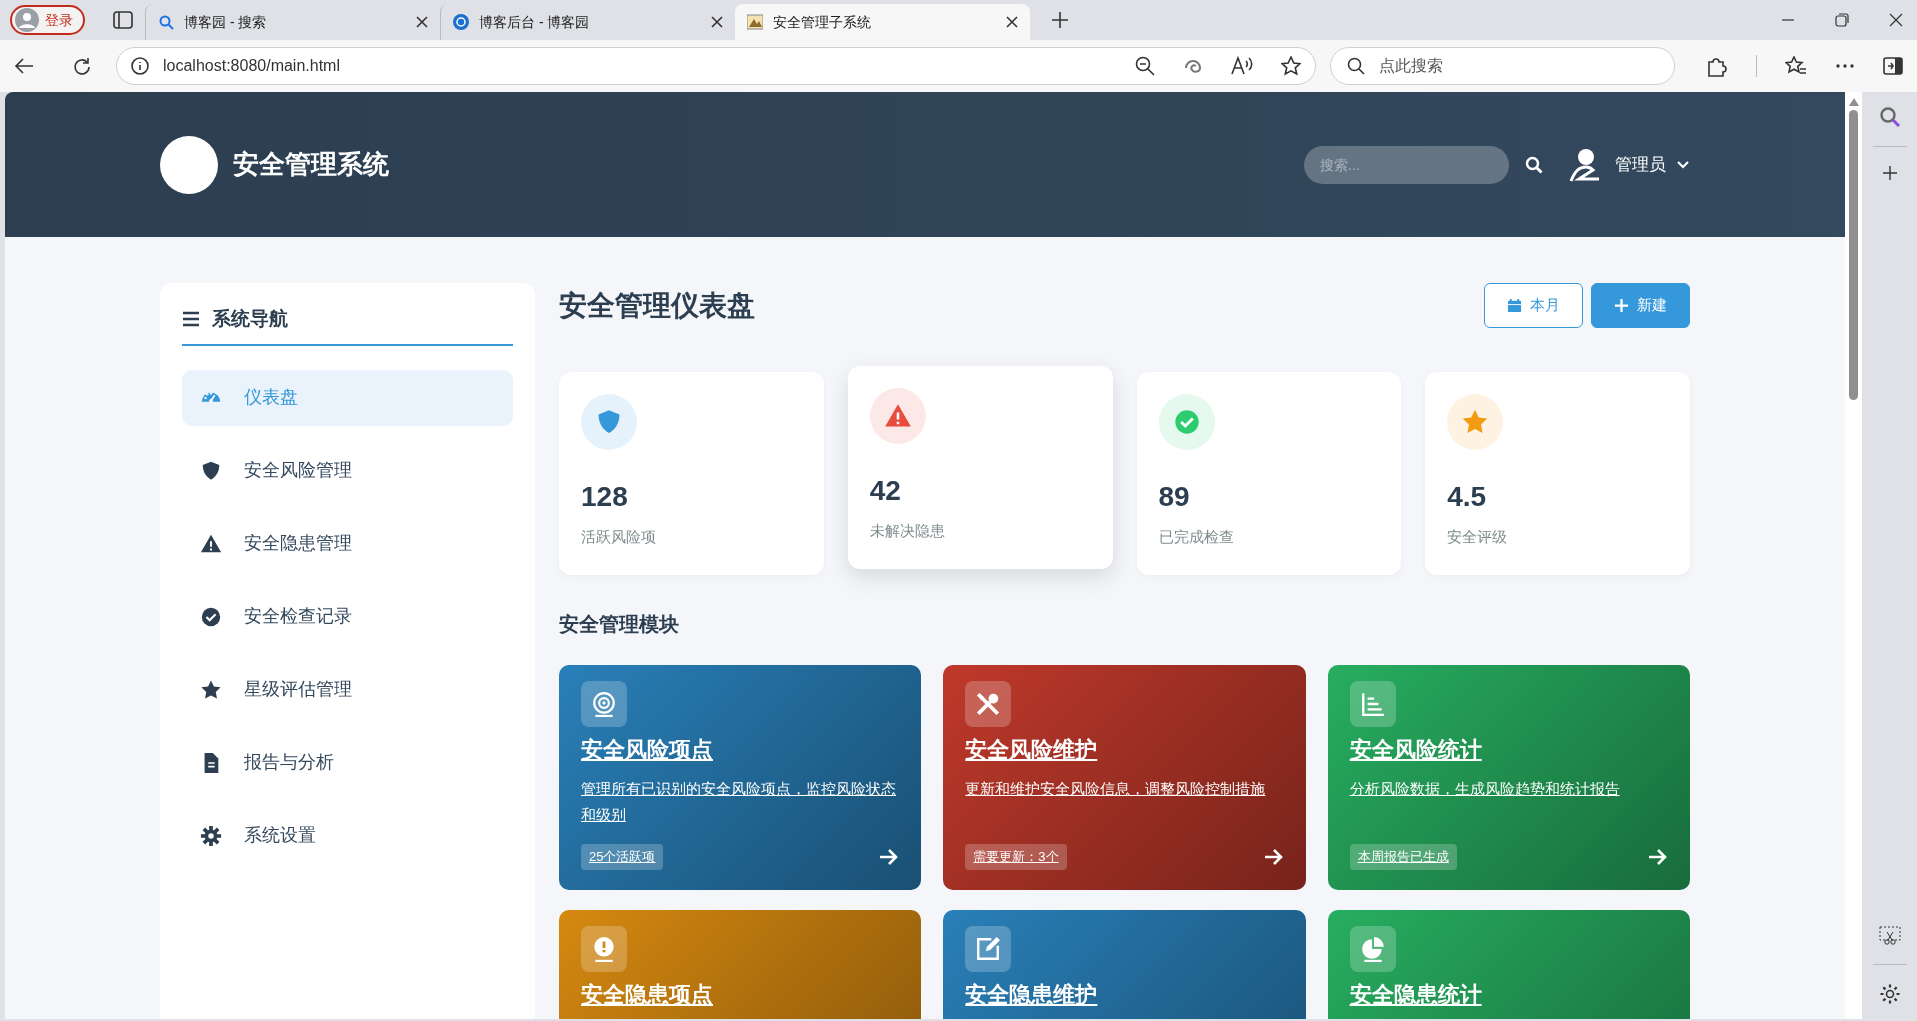 This screenshot has height=1021, width=1917. I want to click on scroll-thumb, so click(1853, 255).